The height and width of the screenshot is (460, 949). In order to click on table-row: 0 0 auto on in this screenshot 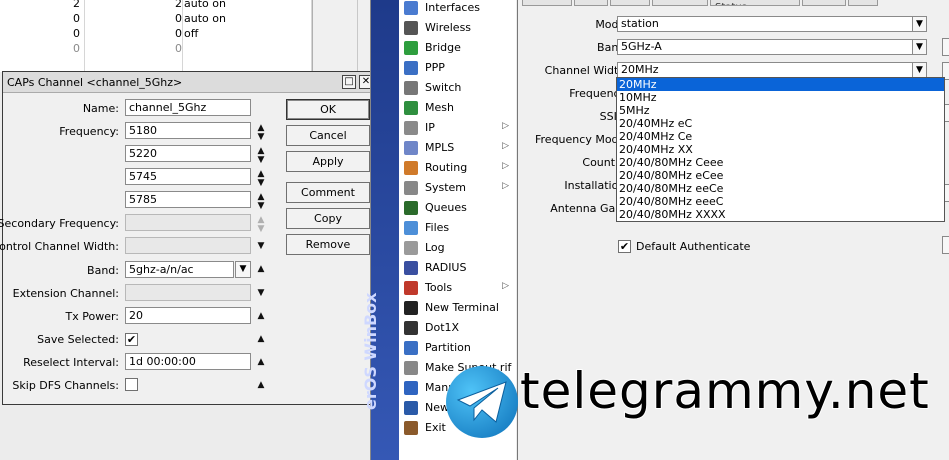, I will do `click(156, 19)`.